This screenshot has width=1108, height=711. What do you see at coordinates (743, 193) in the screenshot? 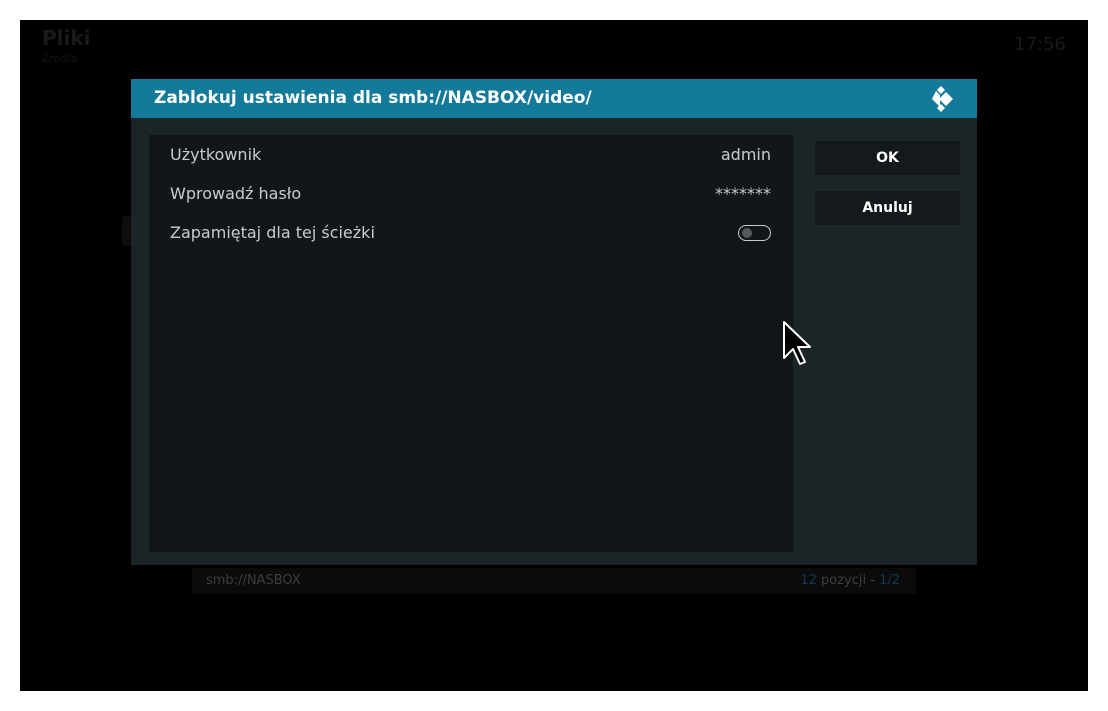
I see `password-value: *******` at bounding box center [743, 193].